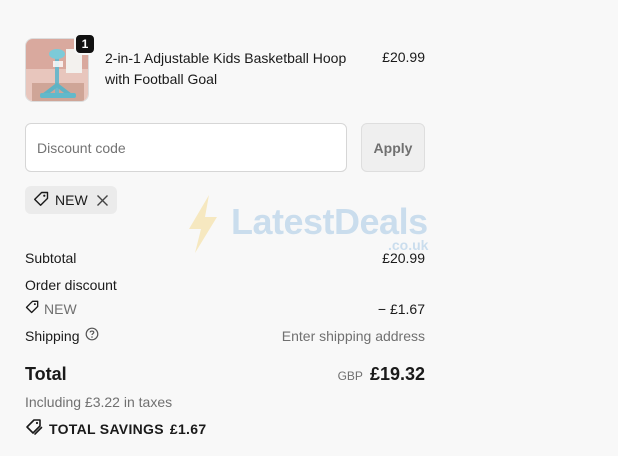 The image size is (618, 456). Describe the element at coordinates (188, 428) in the screenshot. I see `savings-value: £1.67` at that location.